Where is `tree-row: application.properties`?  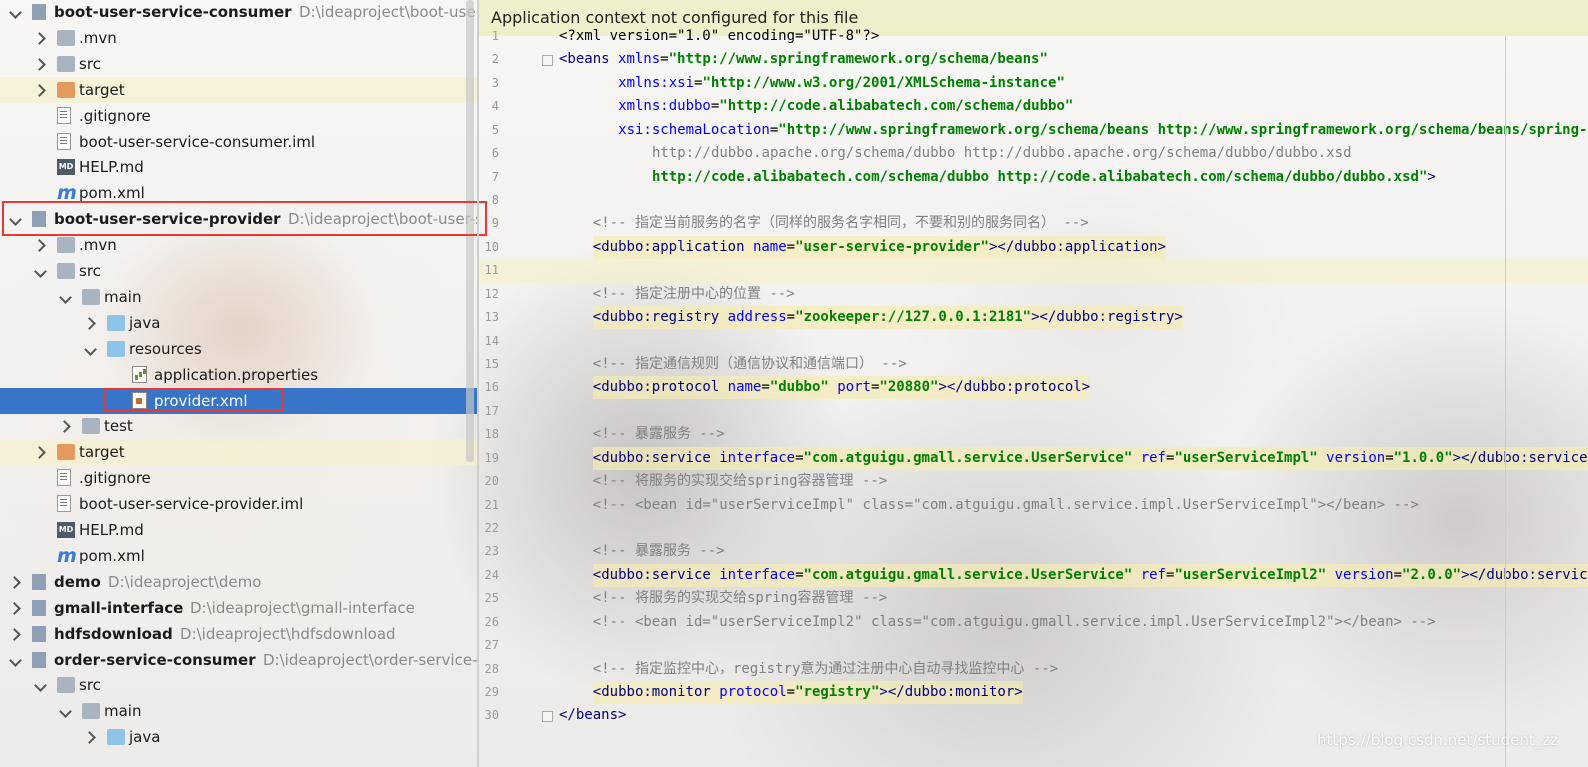
tree-row: application.properties is located at coordinates (238, 375).